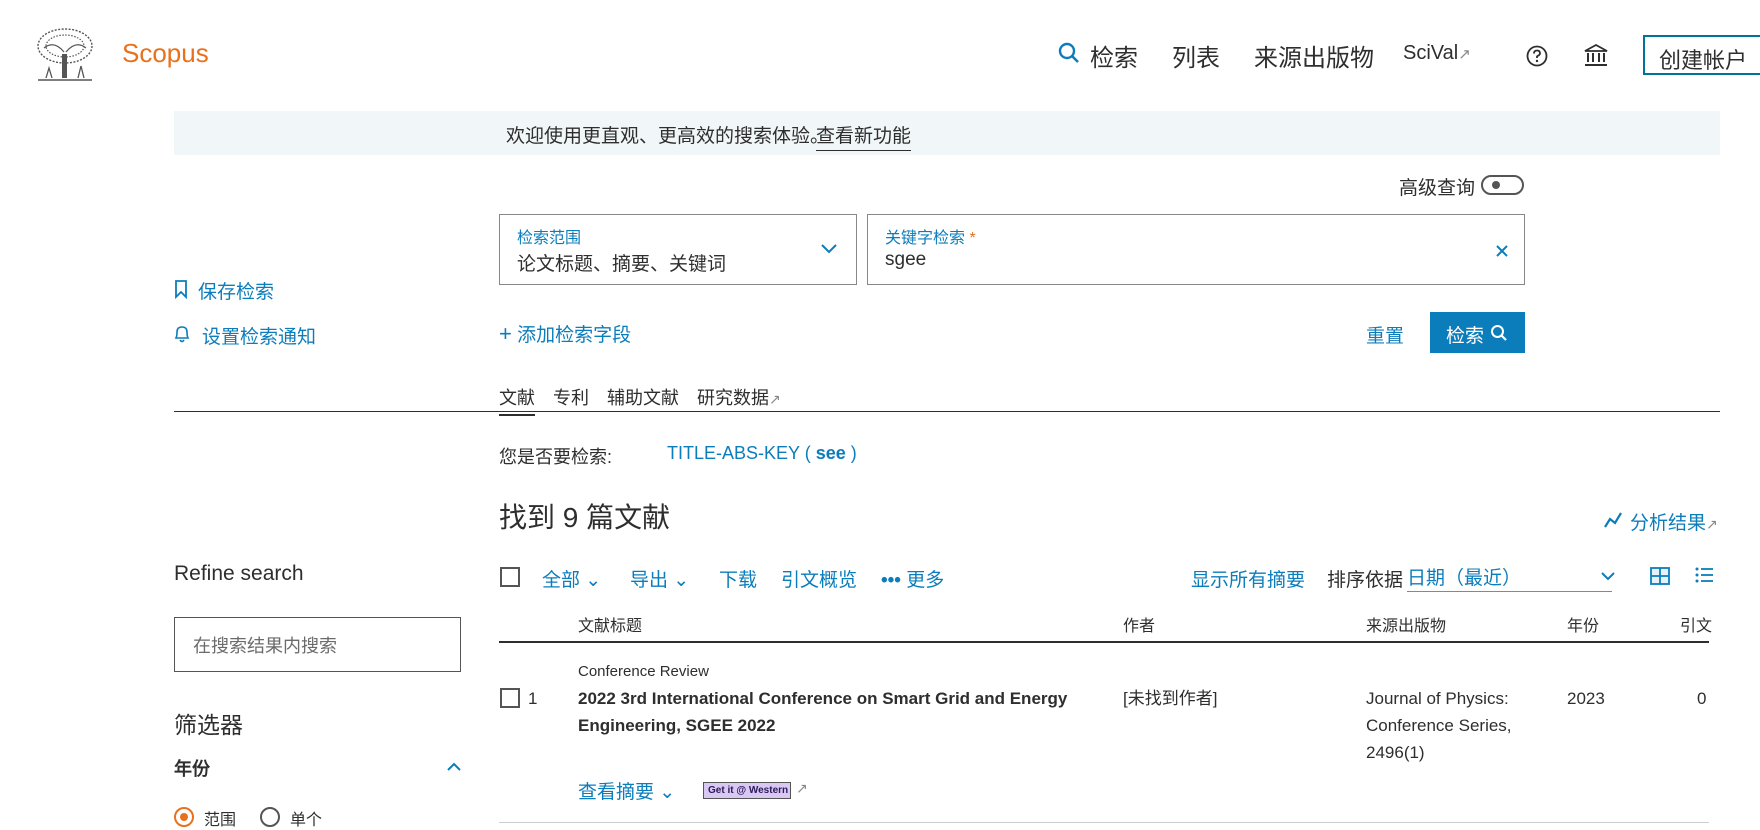 This screenshot has width=1760, height=830. I want to click on document-authors: [未找到作者], so click(1170, 698).